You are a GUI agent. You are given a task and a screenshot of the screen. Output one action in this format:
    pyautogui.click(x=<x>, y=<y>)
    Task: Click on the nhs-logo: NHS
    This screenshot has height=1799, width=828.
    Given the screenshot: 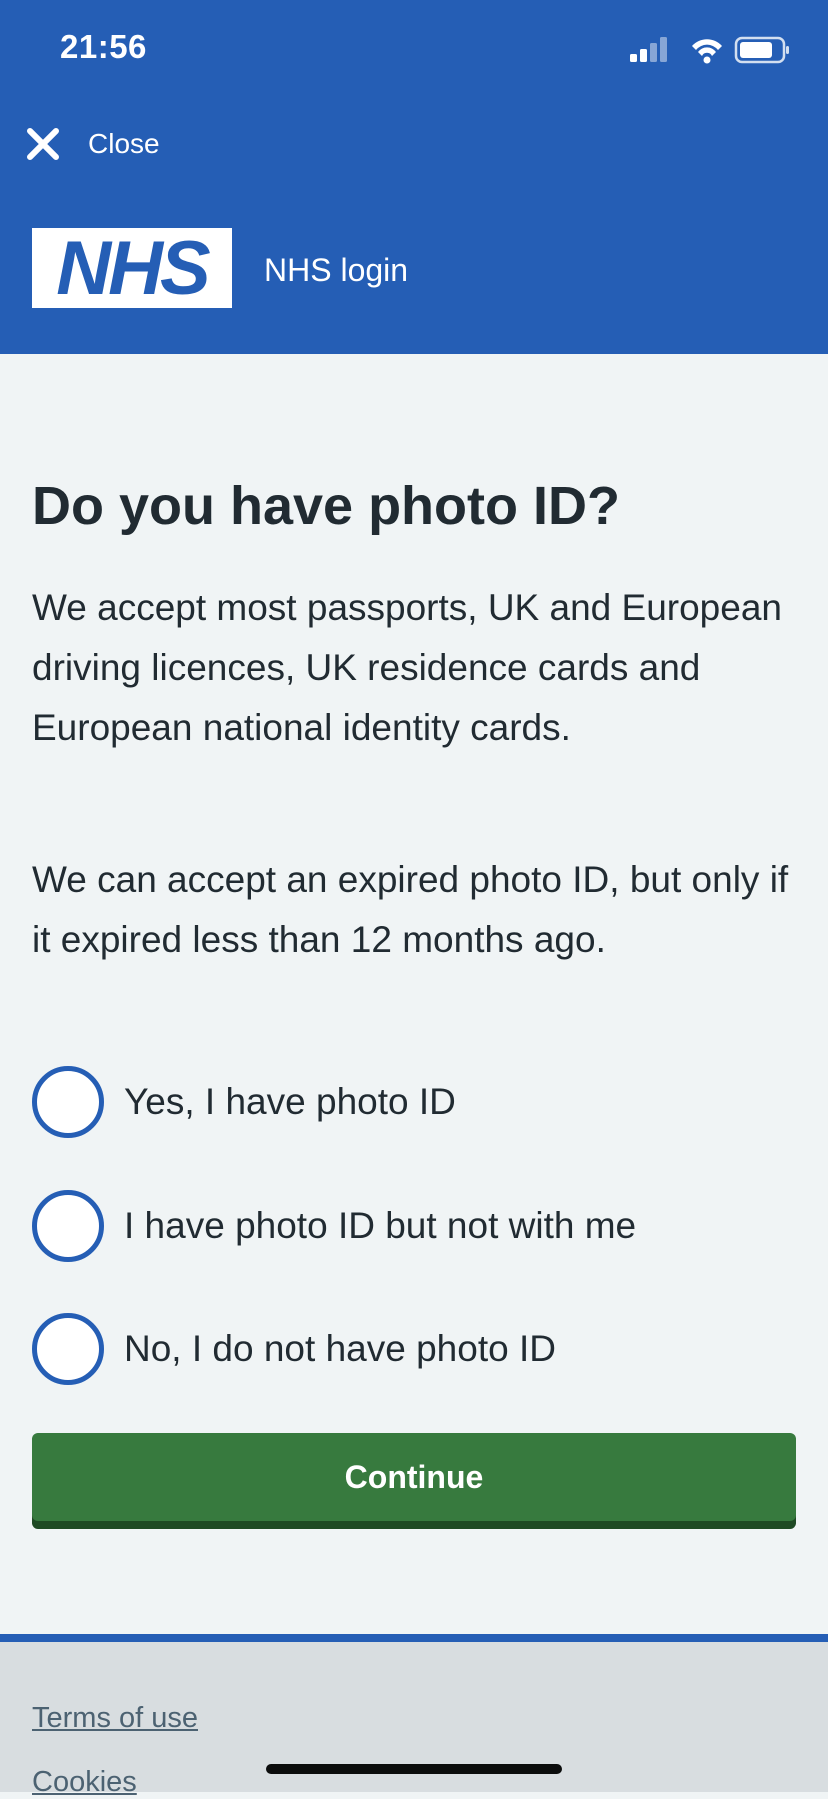 What is the action you would take?
    pyautogui.click(x=132, y=268)
    